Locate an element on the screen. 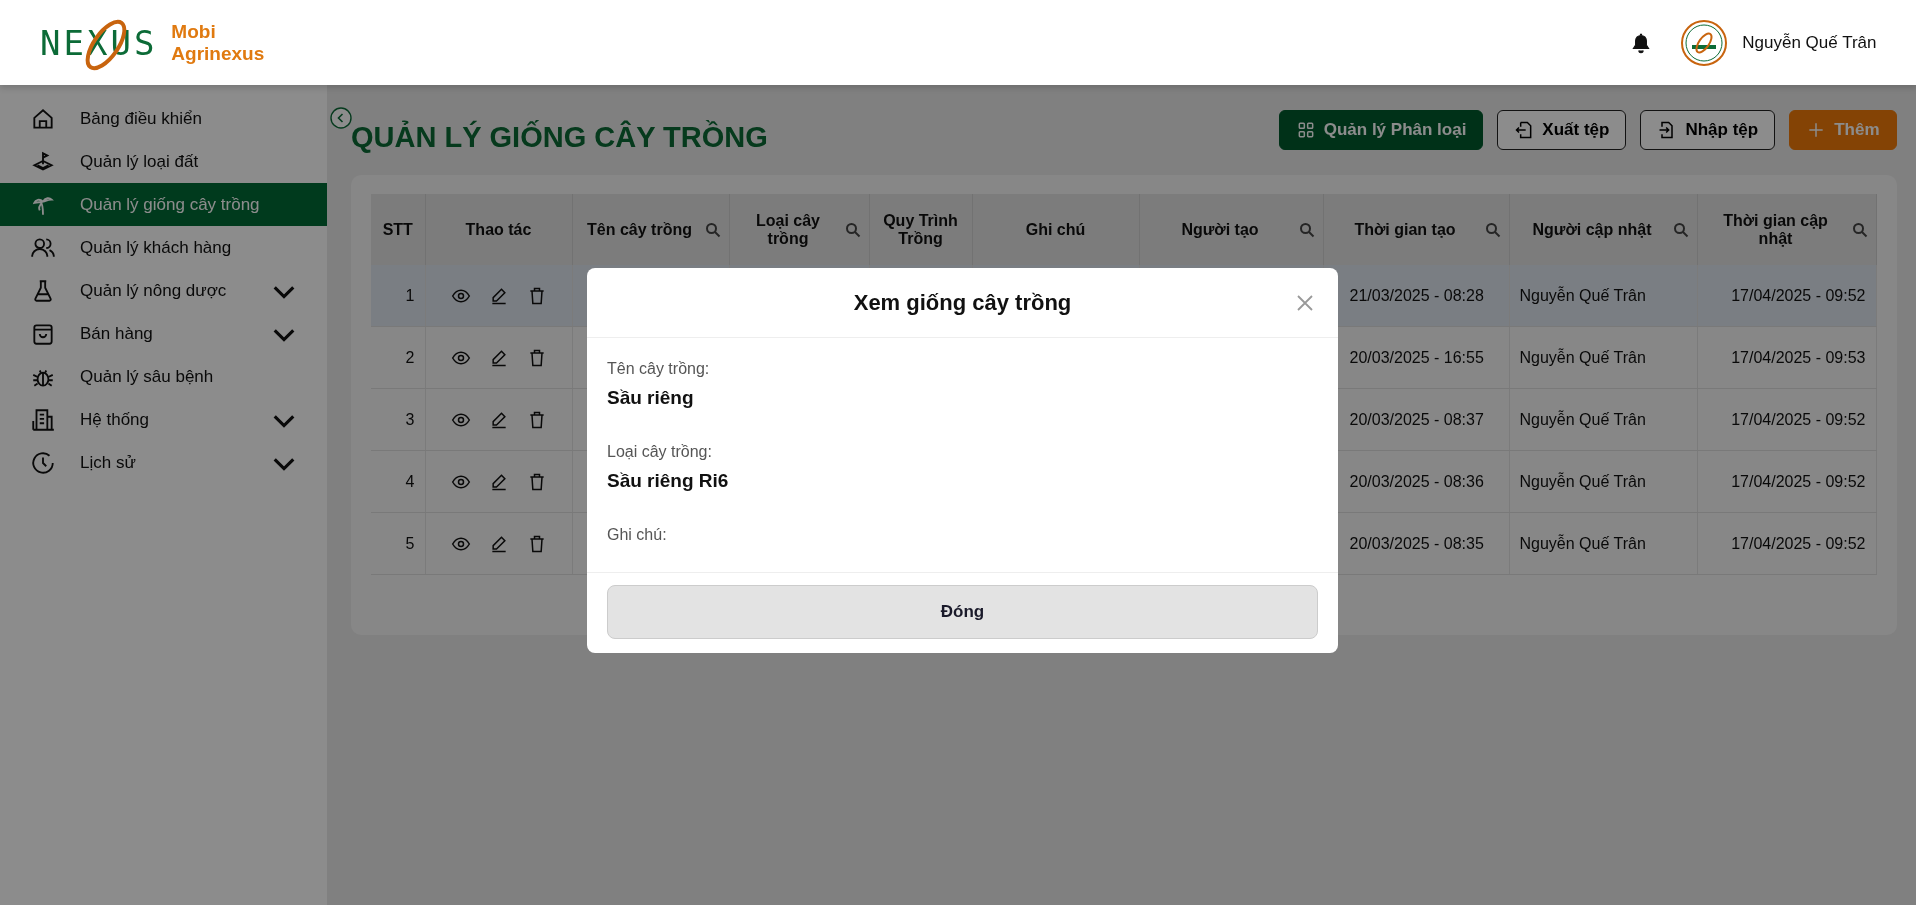 This screenshot has width=1916, height=905. column-header: Thời gian cập nhật is located at coordinates (1786, 229).